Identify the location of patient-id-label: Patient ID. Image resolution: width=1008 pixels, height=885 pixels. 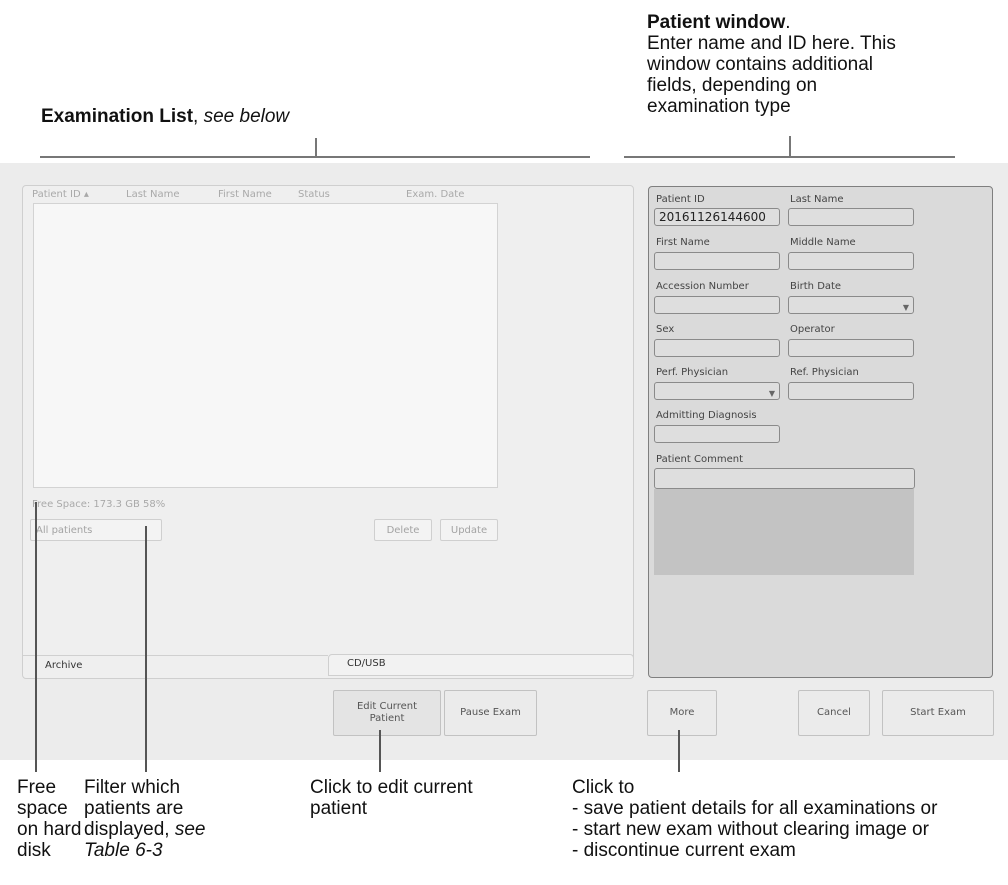
(680, 199).